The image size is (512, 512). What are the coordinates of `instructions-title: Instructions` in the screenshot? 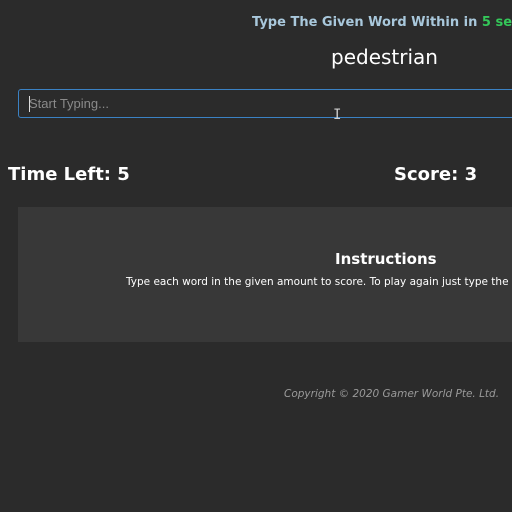 It's located at (386, 259).